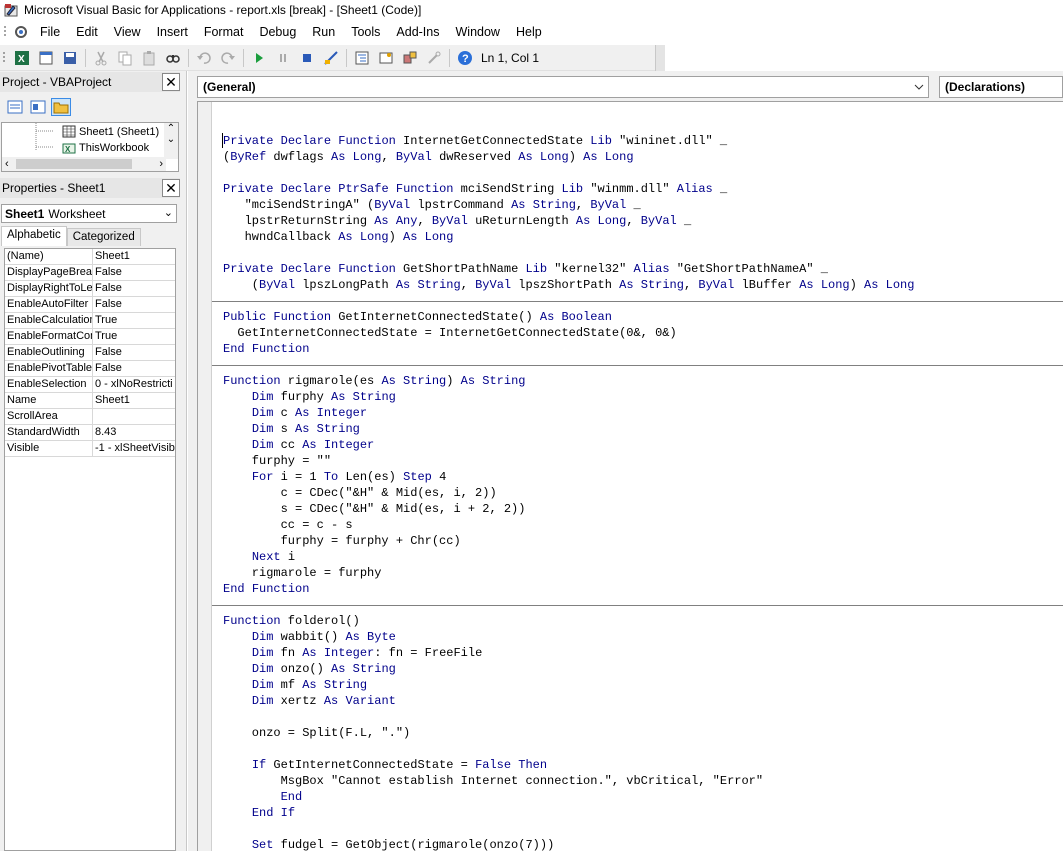  What do you see at coordinates (259, 813) in the screenshot?
I see `code-line: End If` at bounding box center [259, 813].